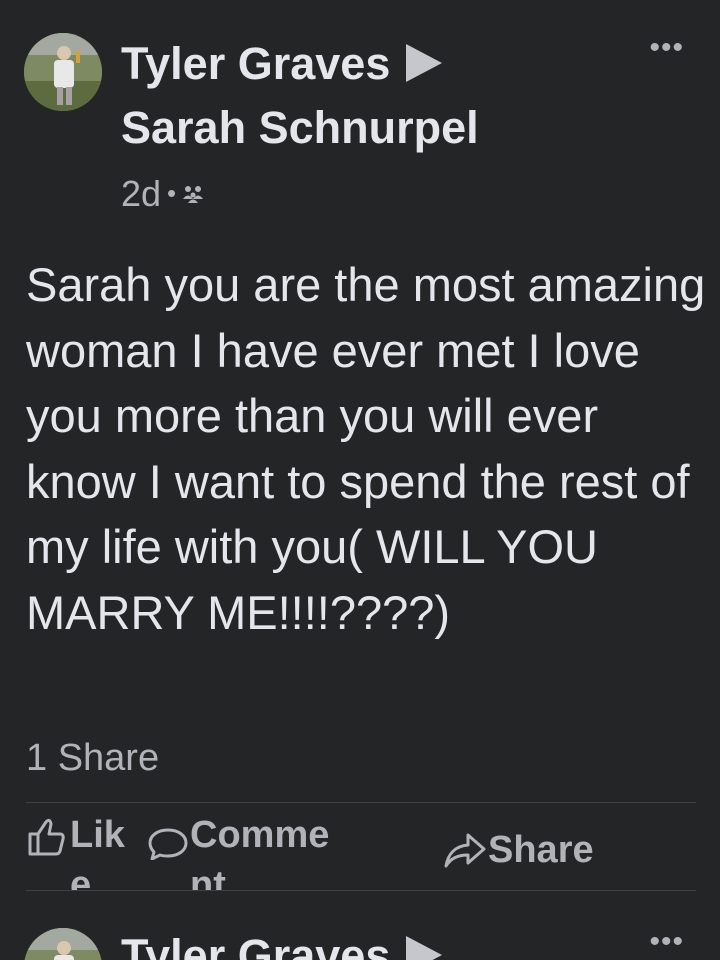  What do you see at coordinates (300, 128) in the screenshot?
I see `recipient-name: Sarah Schnurpel` at bounding box center [300, 128].